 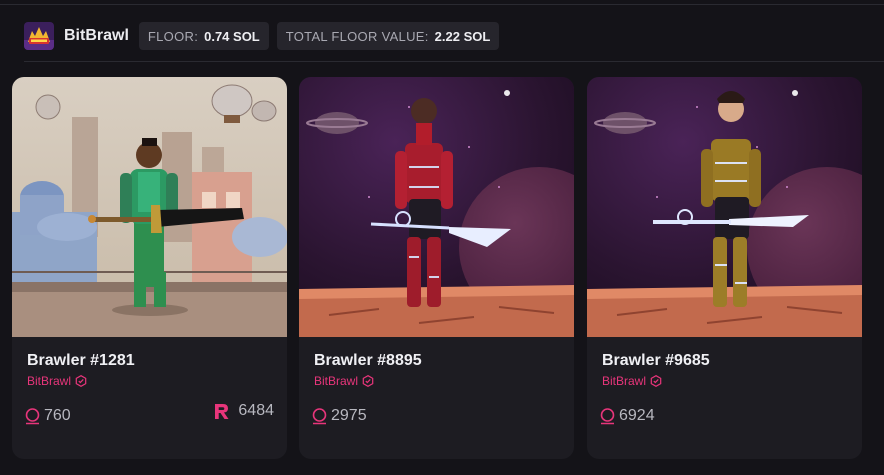 I want to click on rarity-indicator: 6484, so click(x=243, y=411).